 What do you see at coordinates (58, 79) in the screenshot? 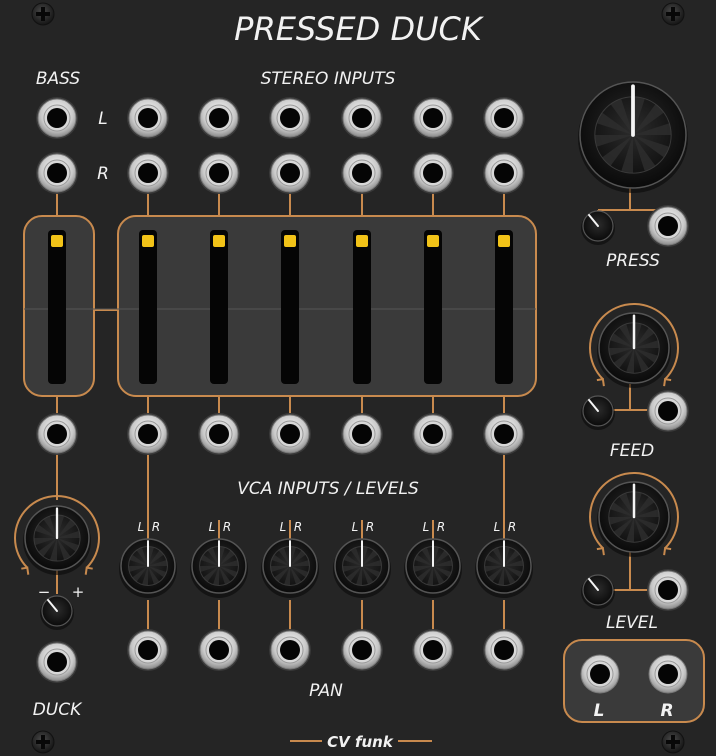
I see `bass-label: BASS` at bounding box center [58, 79].